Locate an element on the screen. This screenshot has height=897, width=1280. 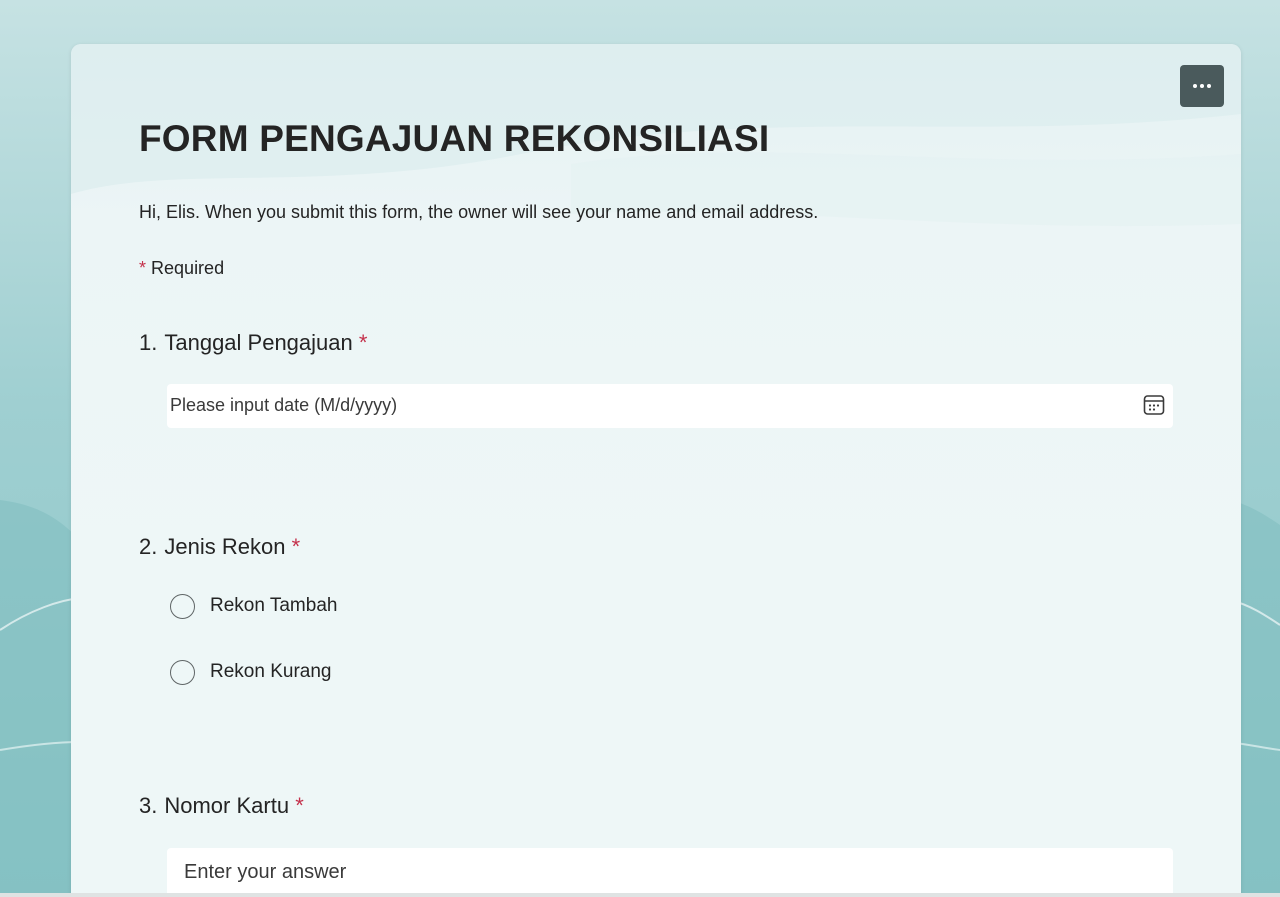
date-input: Please input date (M/d/yyyy) is located at coordinates (670, 406).